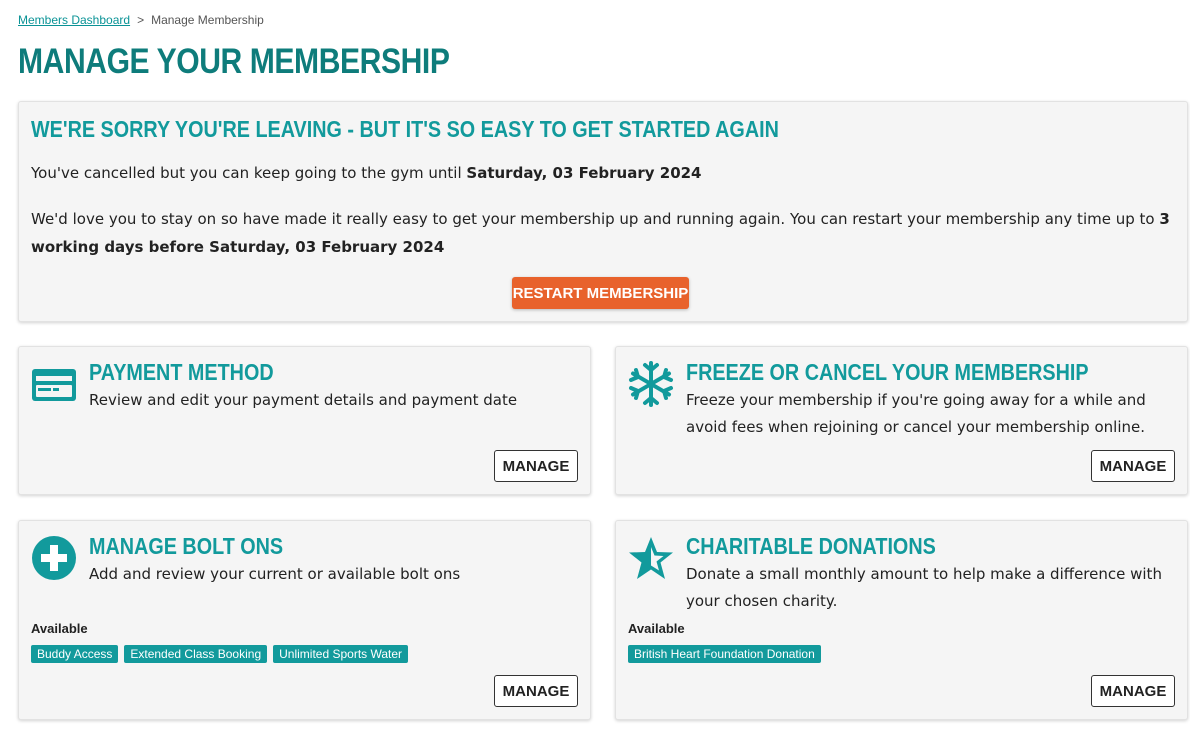 The width and height of the screenshot is (1190, 735). What do you see at coordinates (196, 654) in the screenshot?
I see `bolt-on-chip: Extended Class Booking` at bounding box center [196, 654].